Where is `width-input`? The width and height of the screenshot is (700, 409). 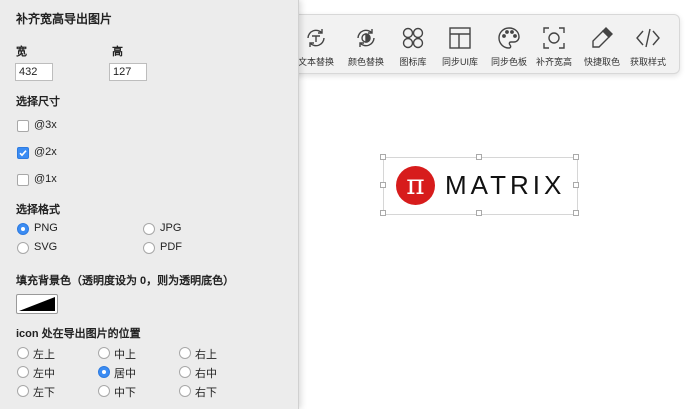 width-input is located at coordinates (34, 72).